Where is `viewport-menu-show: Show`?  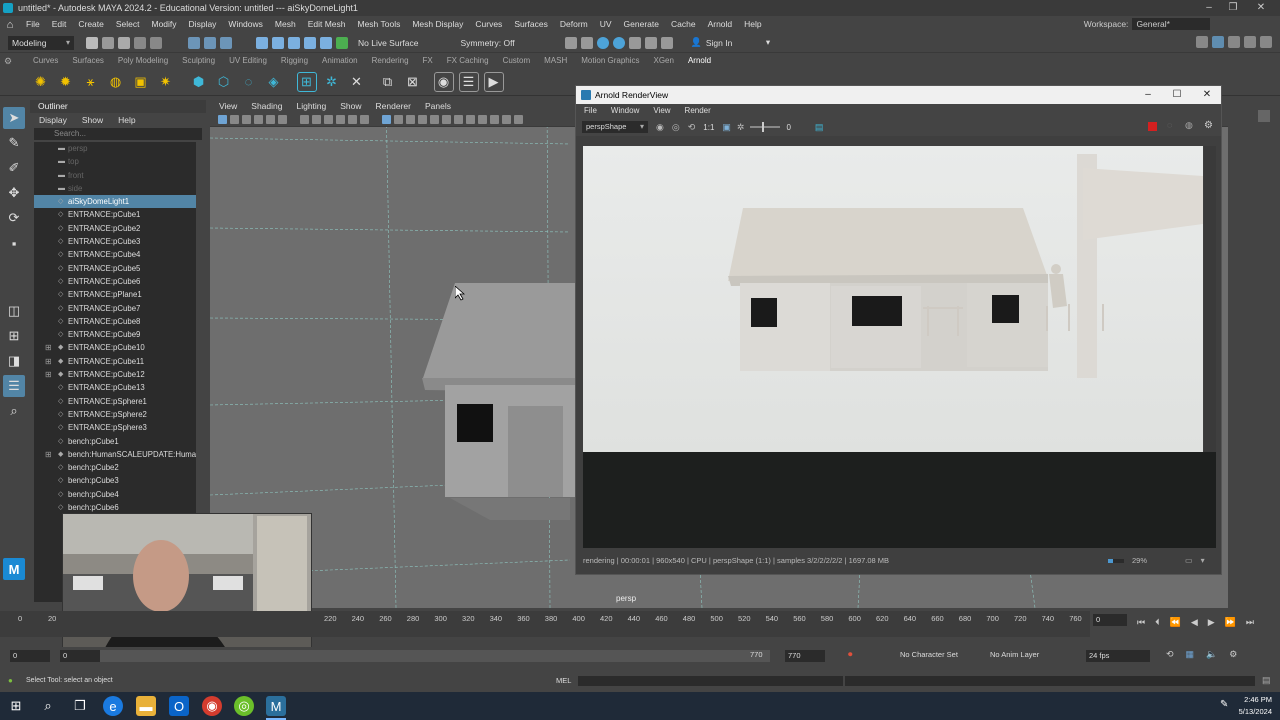
viewport-menu-show: Show is located at coordinates (348, 106).